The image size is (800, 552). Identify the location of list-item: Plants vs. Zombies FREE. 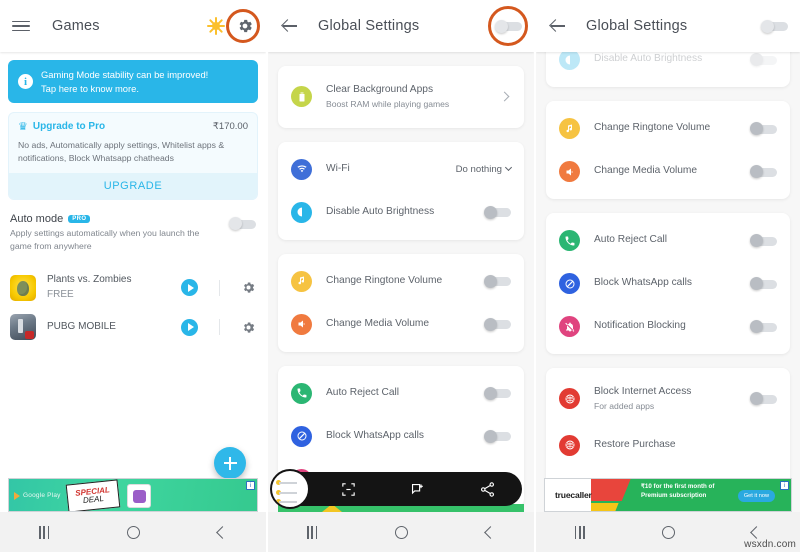
(133, 287).